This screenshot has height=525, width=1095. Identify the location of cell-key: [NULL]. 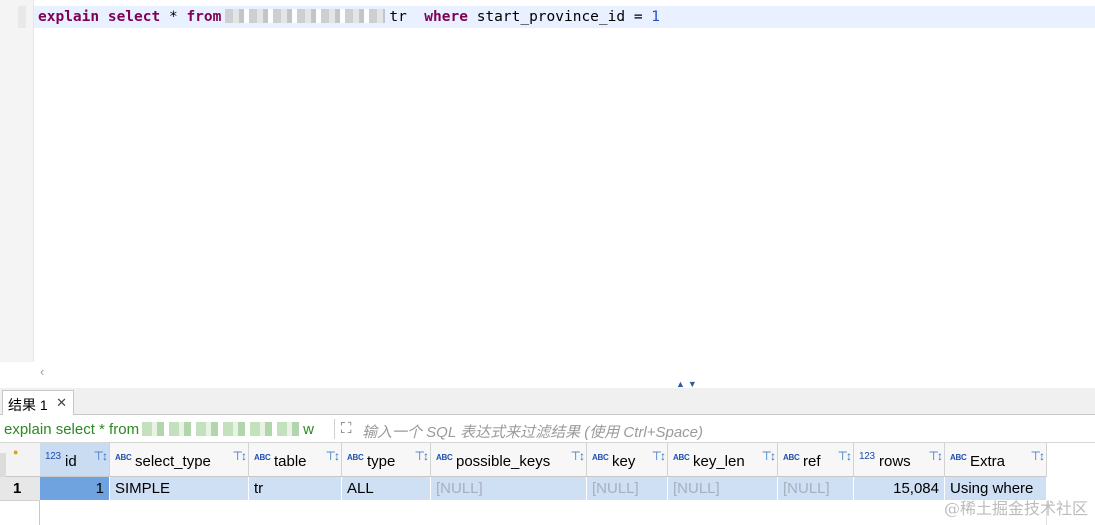
(627, 489).